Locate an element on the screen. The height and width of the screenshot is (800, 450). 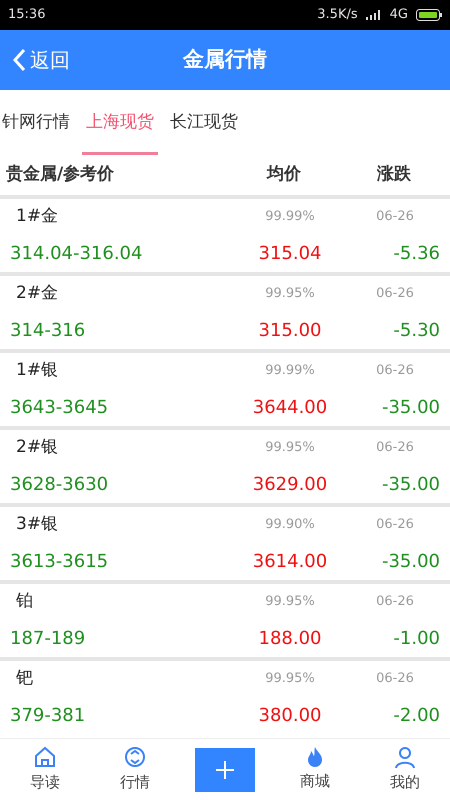
nav-item: 我的 is located at coordinates (405, 769).